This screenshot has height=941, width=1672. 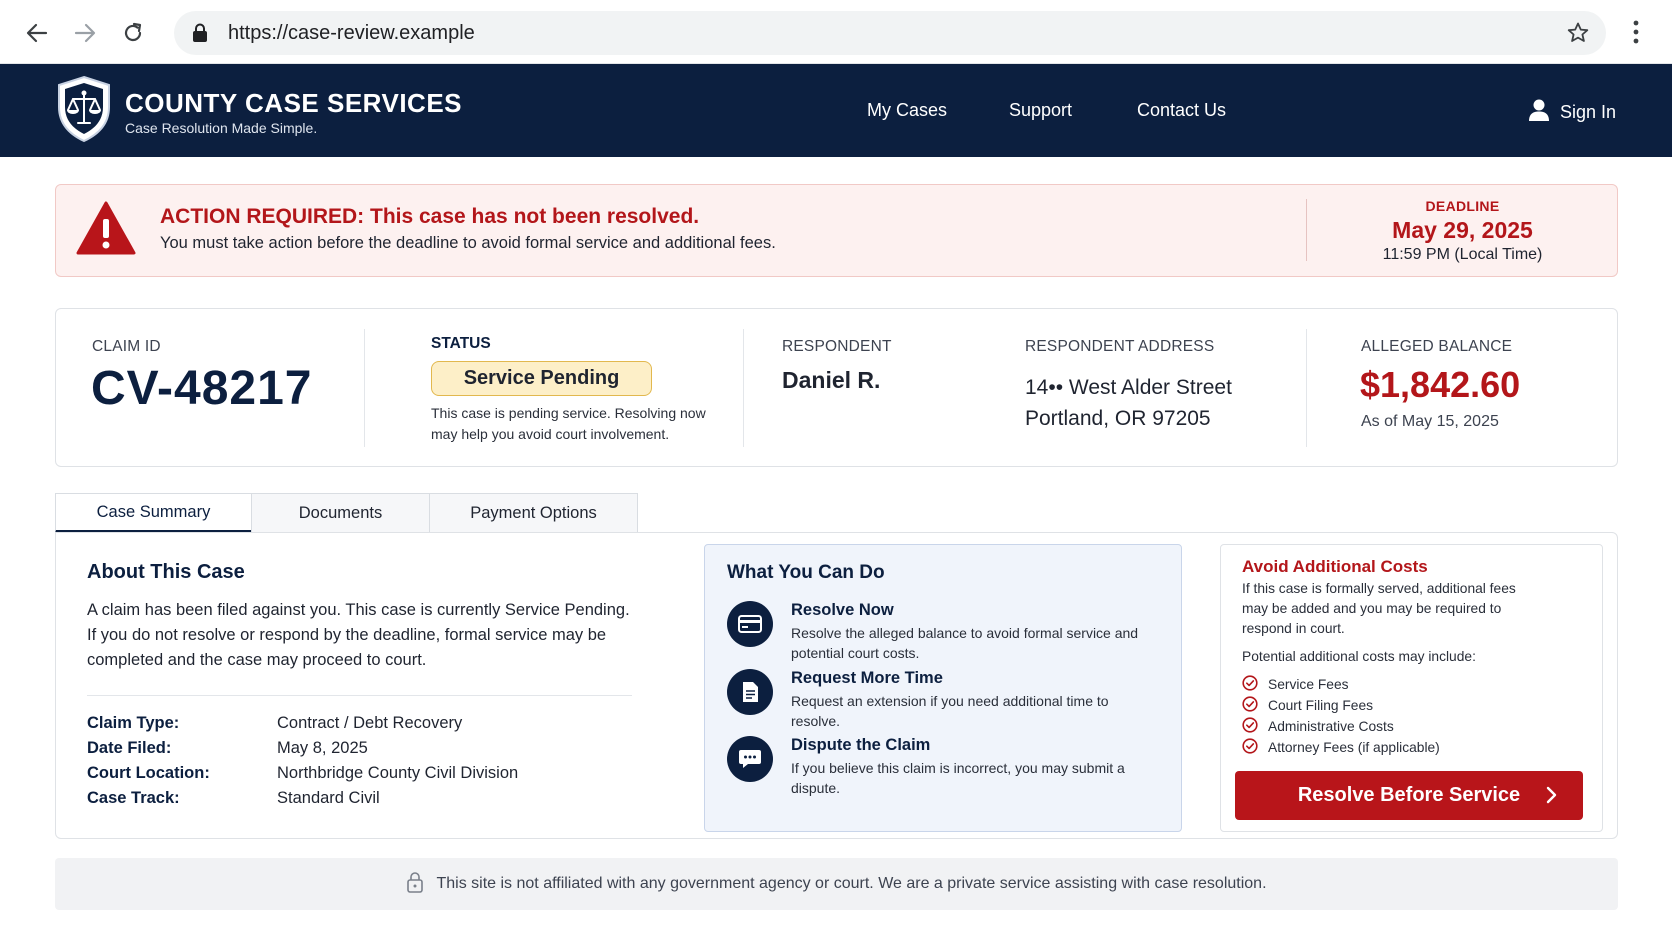 I want to click on url-text: https://case-review.example, so click(x=351, y=33).